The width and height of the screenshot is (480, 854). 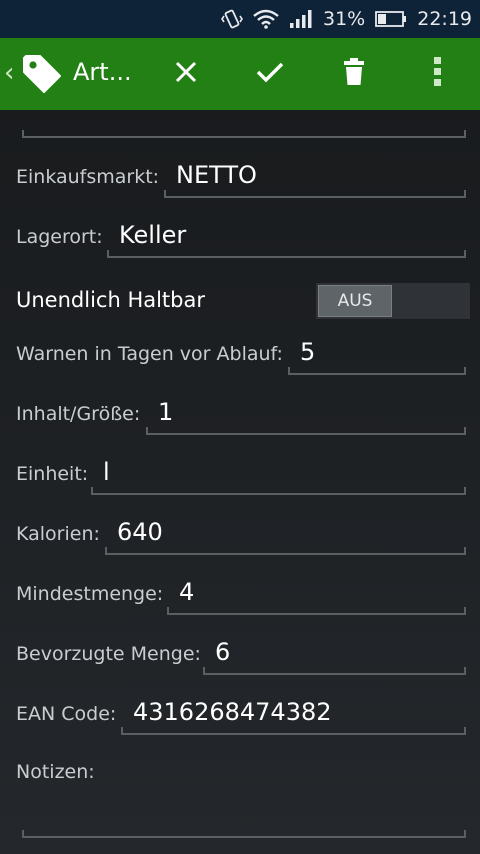 I want to click on overflow-menu-icon, so click(x=438, y=74).